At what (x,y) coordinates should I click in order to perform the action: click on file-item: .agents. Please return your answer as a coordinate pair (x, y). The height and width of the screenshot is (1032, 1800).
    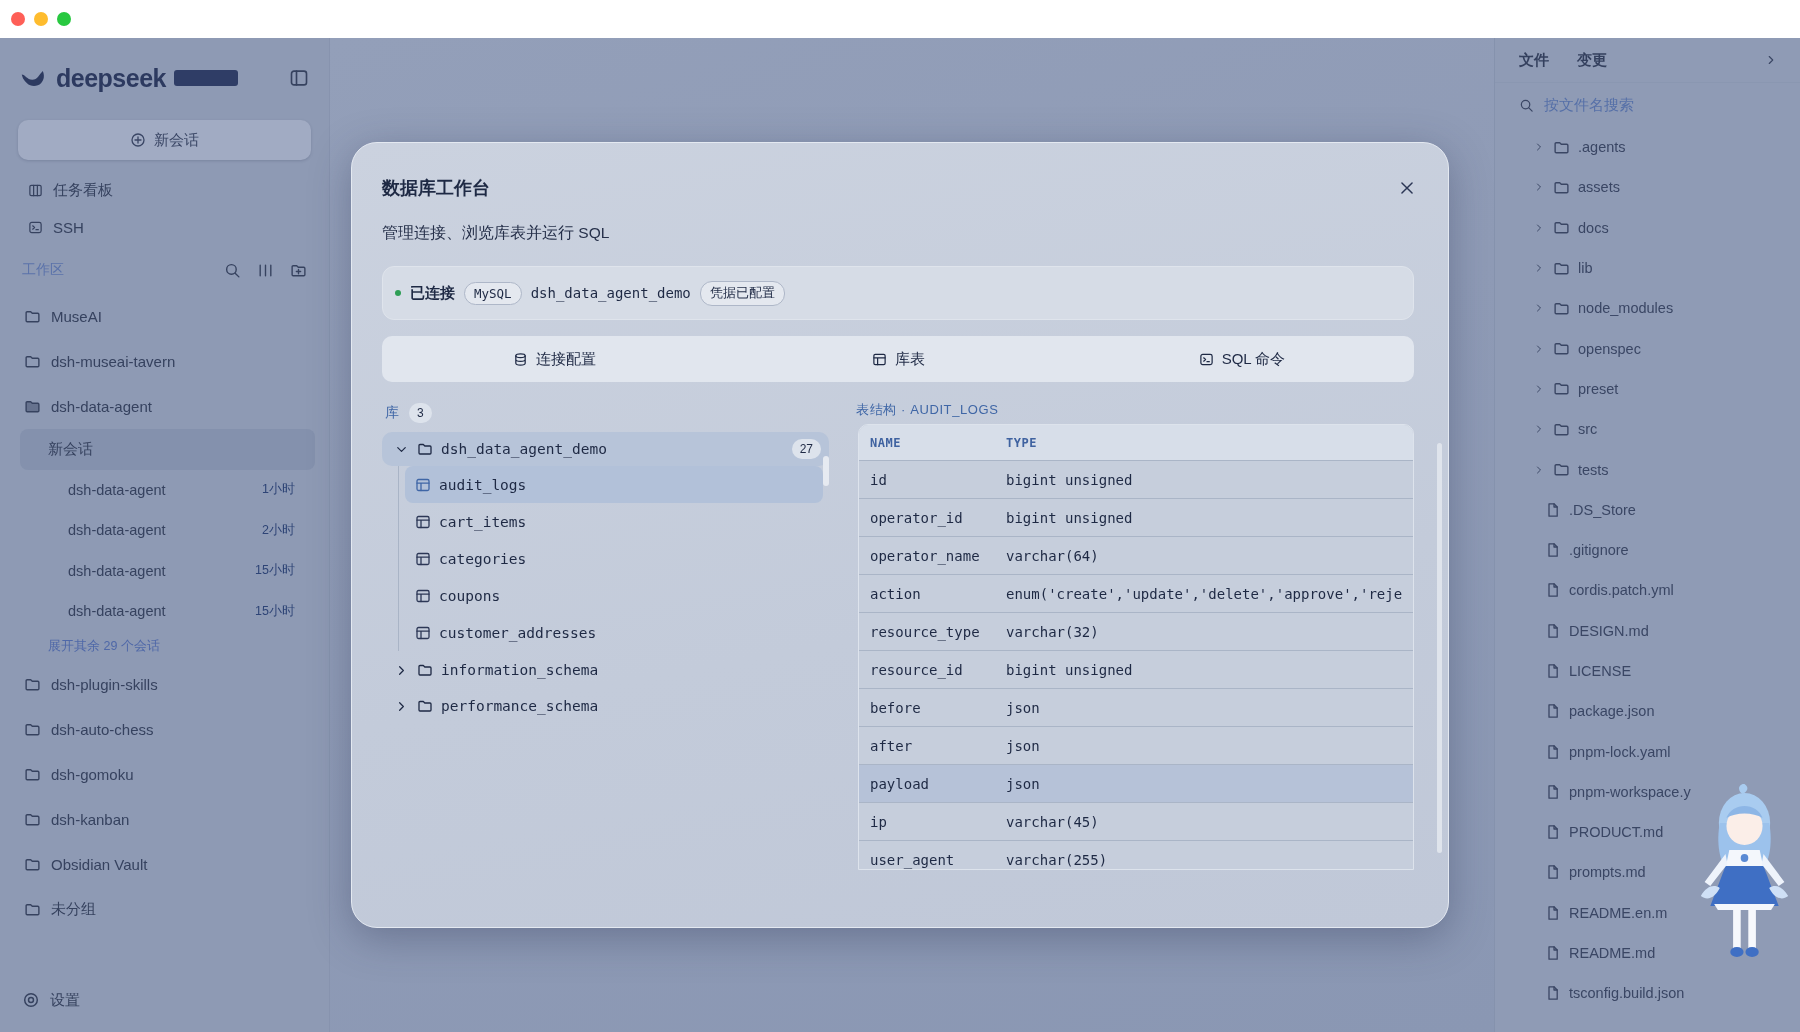
    Looking at the image, I should click on (1602, 147).